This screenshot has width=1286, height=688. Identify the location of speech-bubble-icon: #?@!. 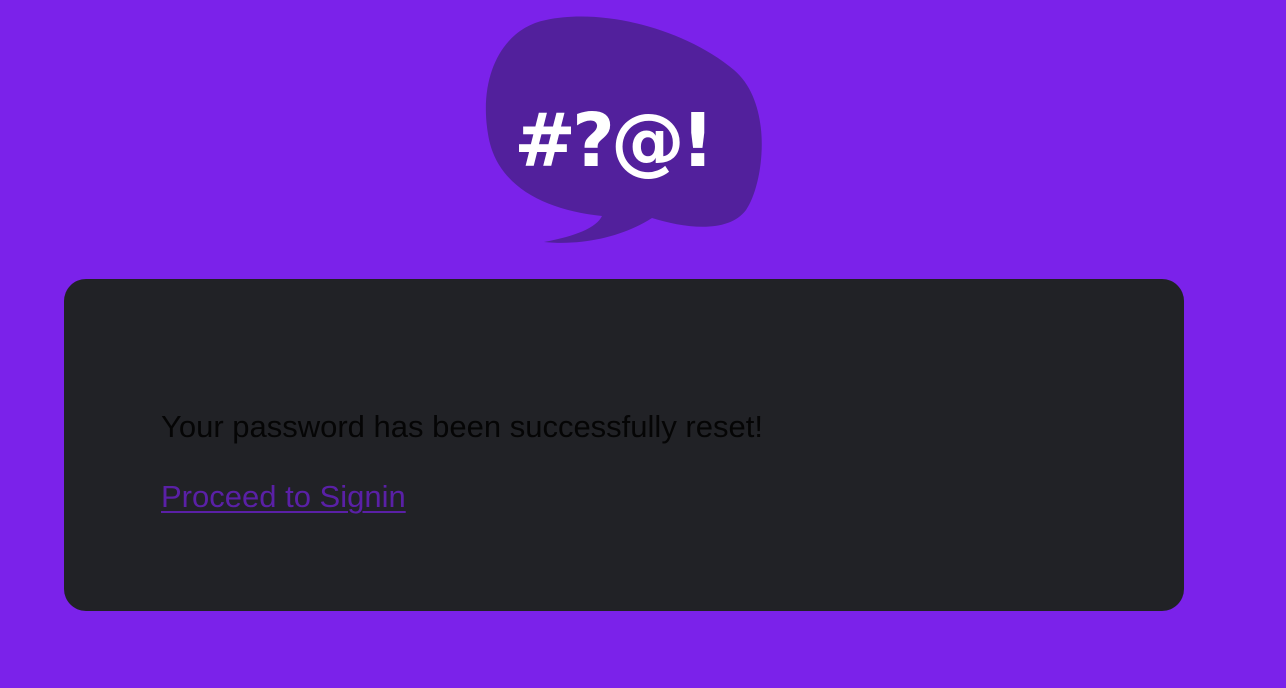
(623, 129).